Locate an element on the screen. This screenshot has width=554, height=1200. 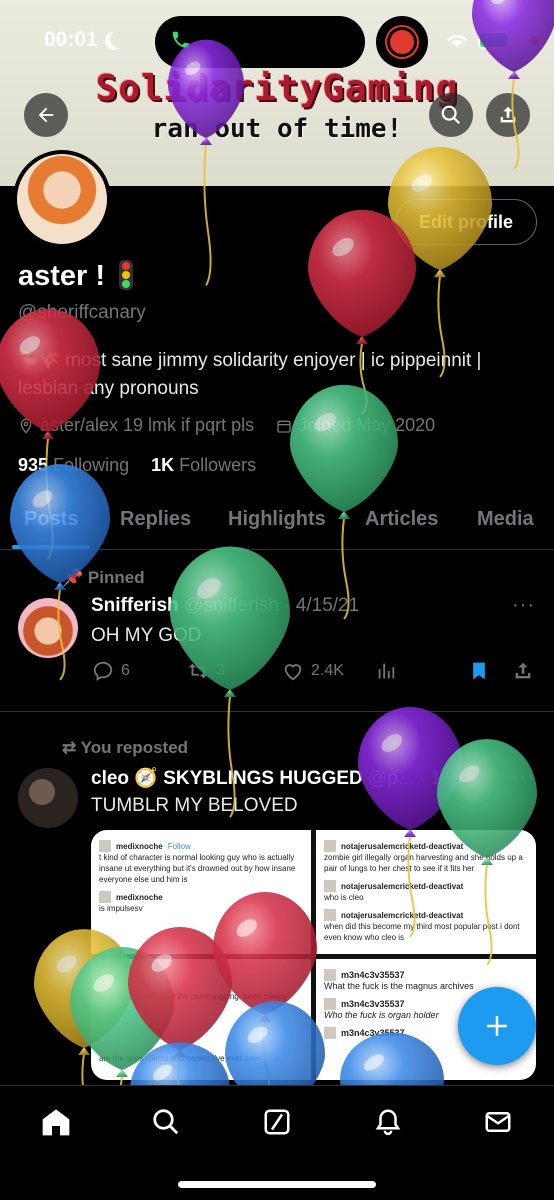
followers-link: 1K Followers is located at coordinates (203, 465).